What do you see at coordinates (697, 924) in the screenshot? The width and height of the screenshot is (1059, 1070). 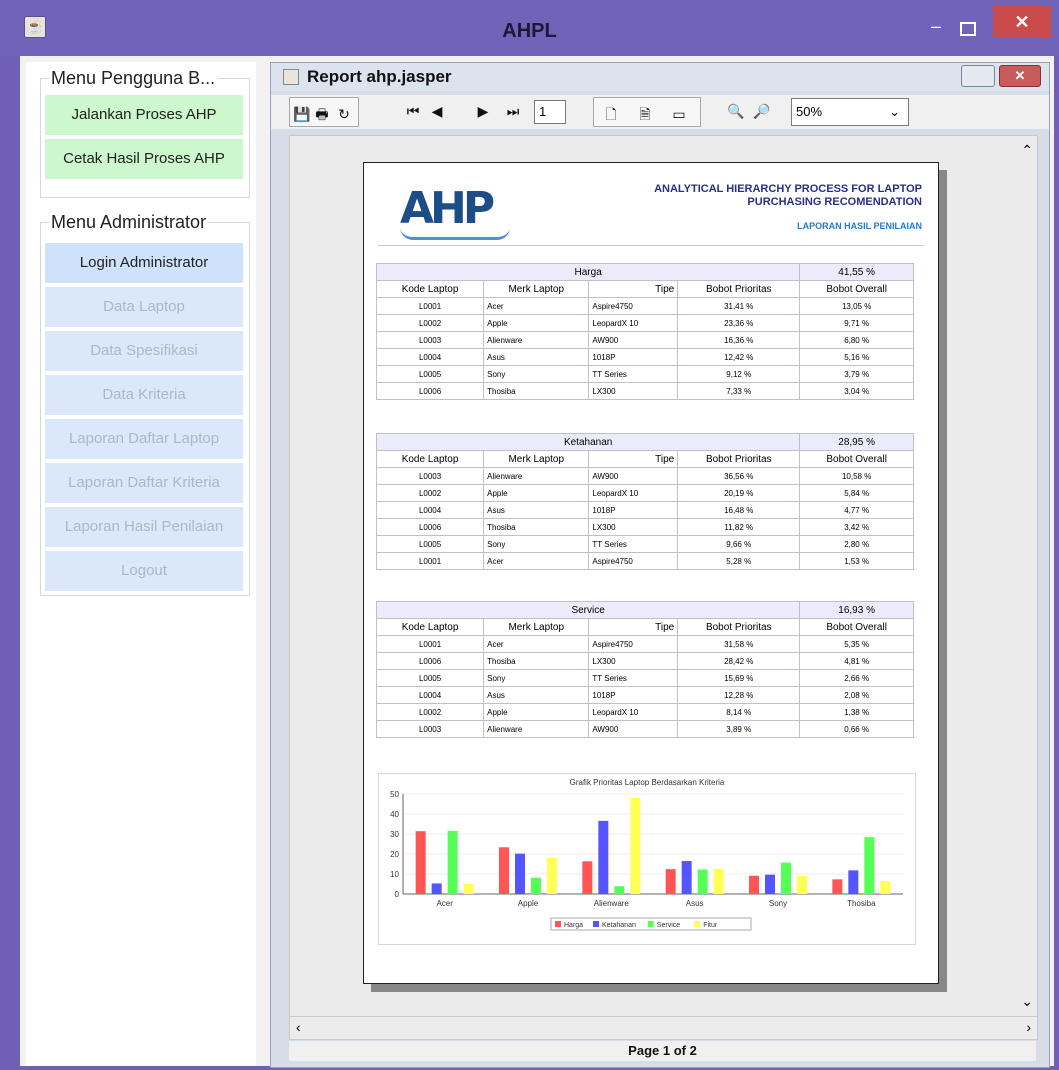 I see `legend-swatch` at bounding box center [697, 924].